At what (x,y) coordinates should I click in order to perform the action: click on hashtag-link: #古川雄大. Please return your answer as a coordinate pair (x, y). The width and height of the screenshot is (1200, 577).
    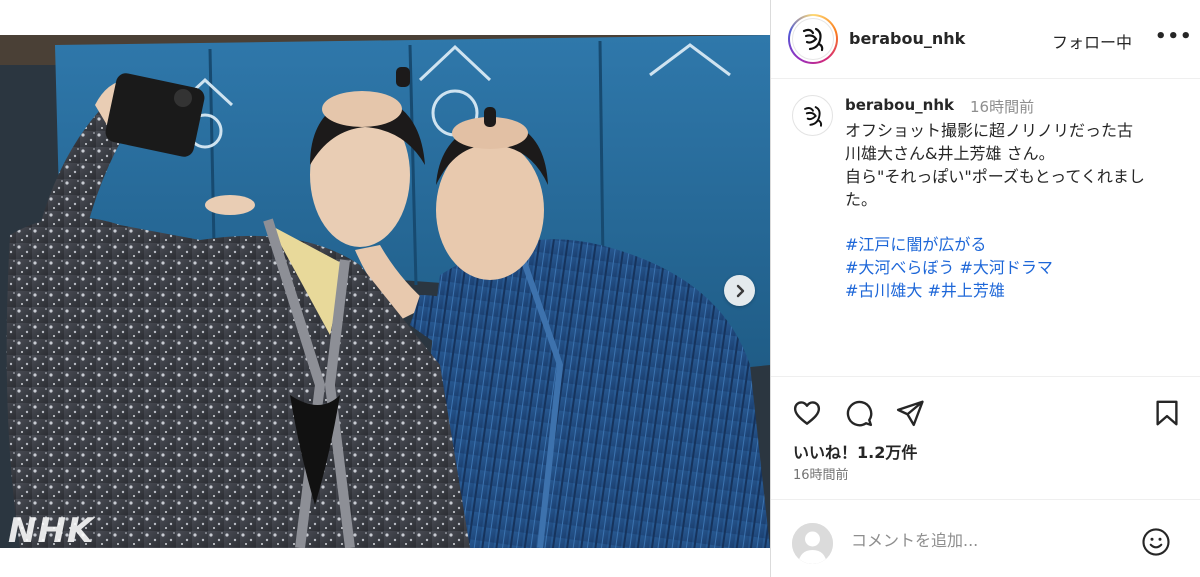
    Looking at the image, I should click on (883, 290).